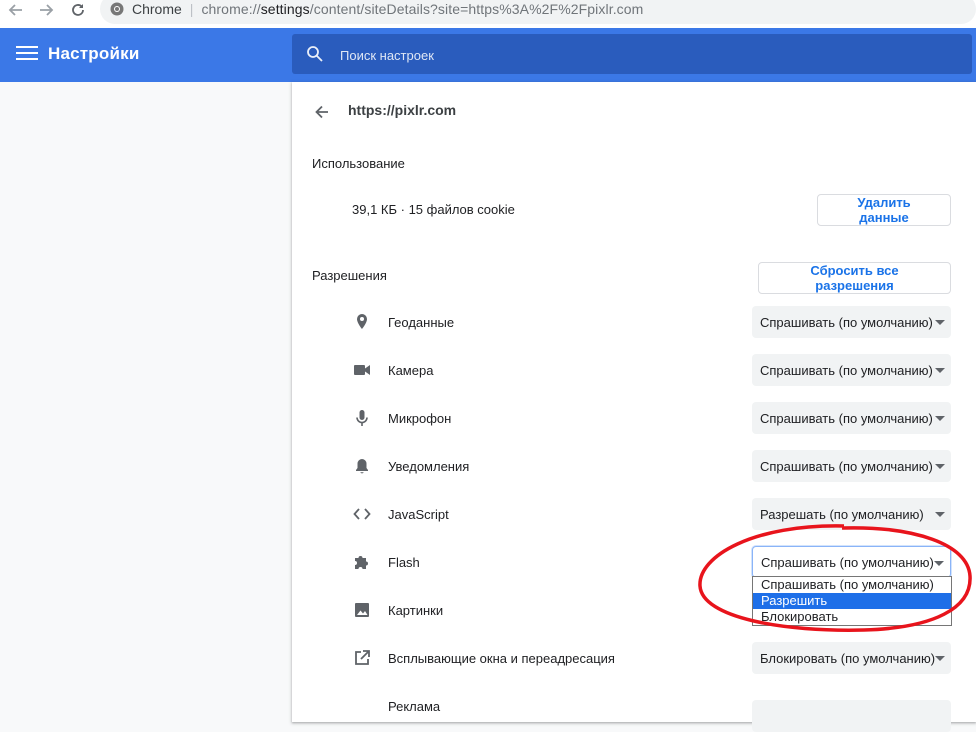  What do you see at coordinates (634, 709) in the screenshot?
I see `permission-row-ads: Реклама` at bounding box center [634, 709].